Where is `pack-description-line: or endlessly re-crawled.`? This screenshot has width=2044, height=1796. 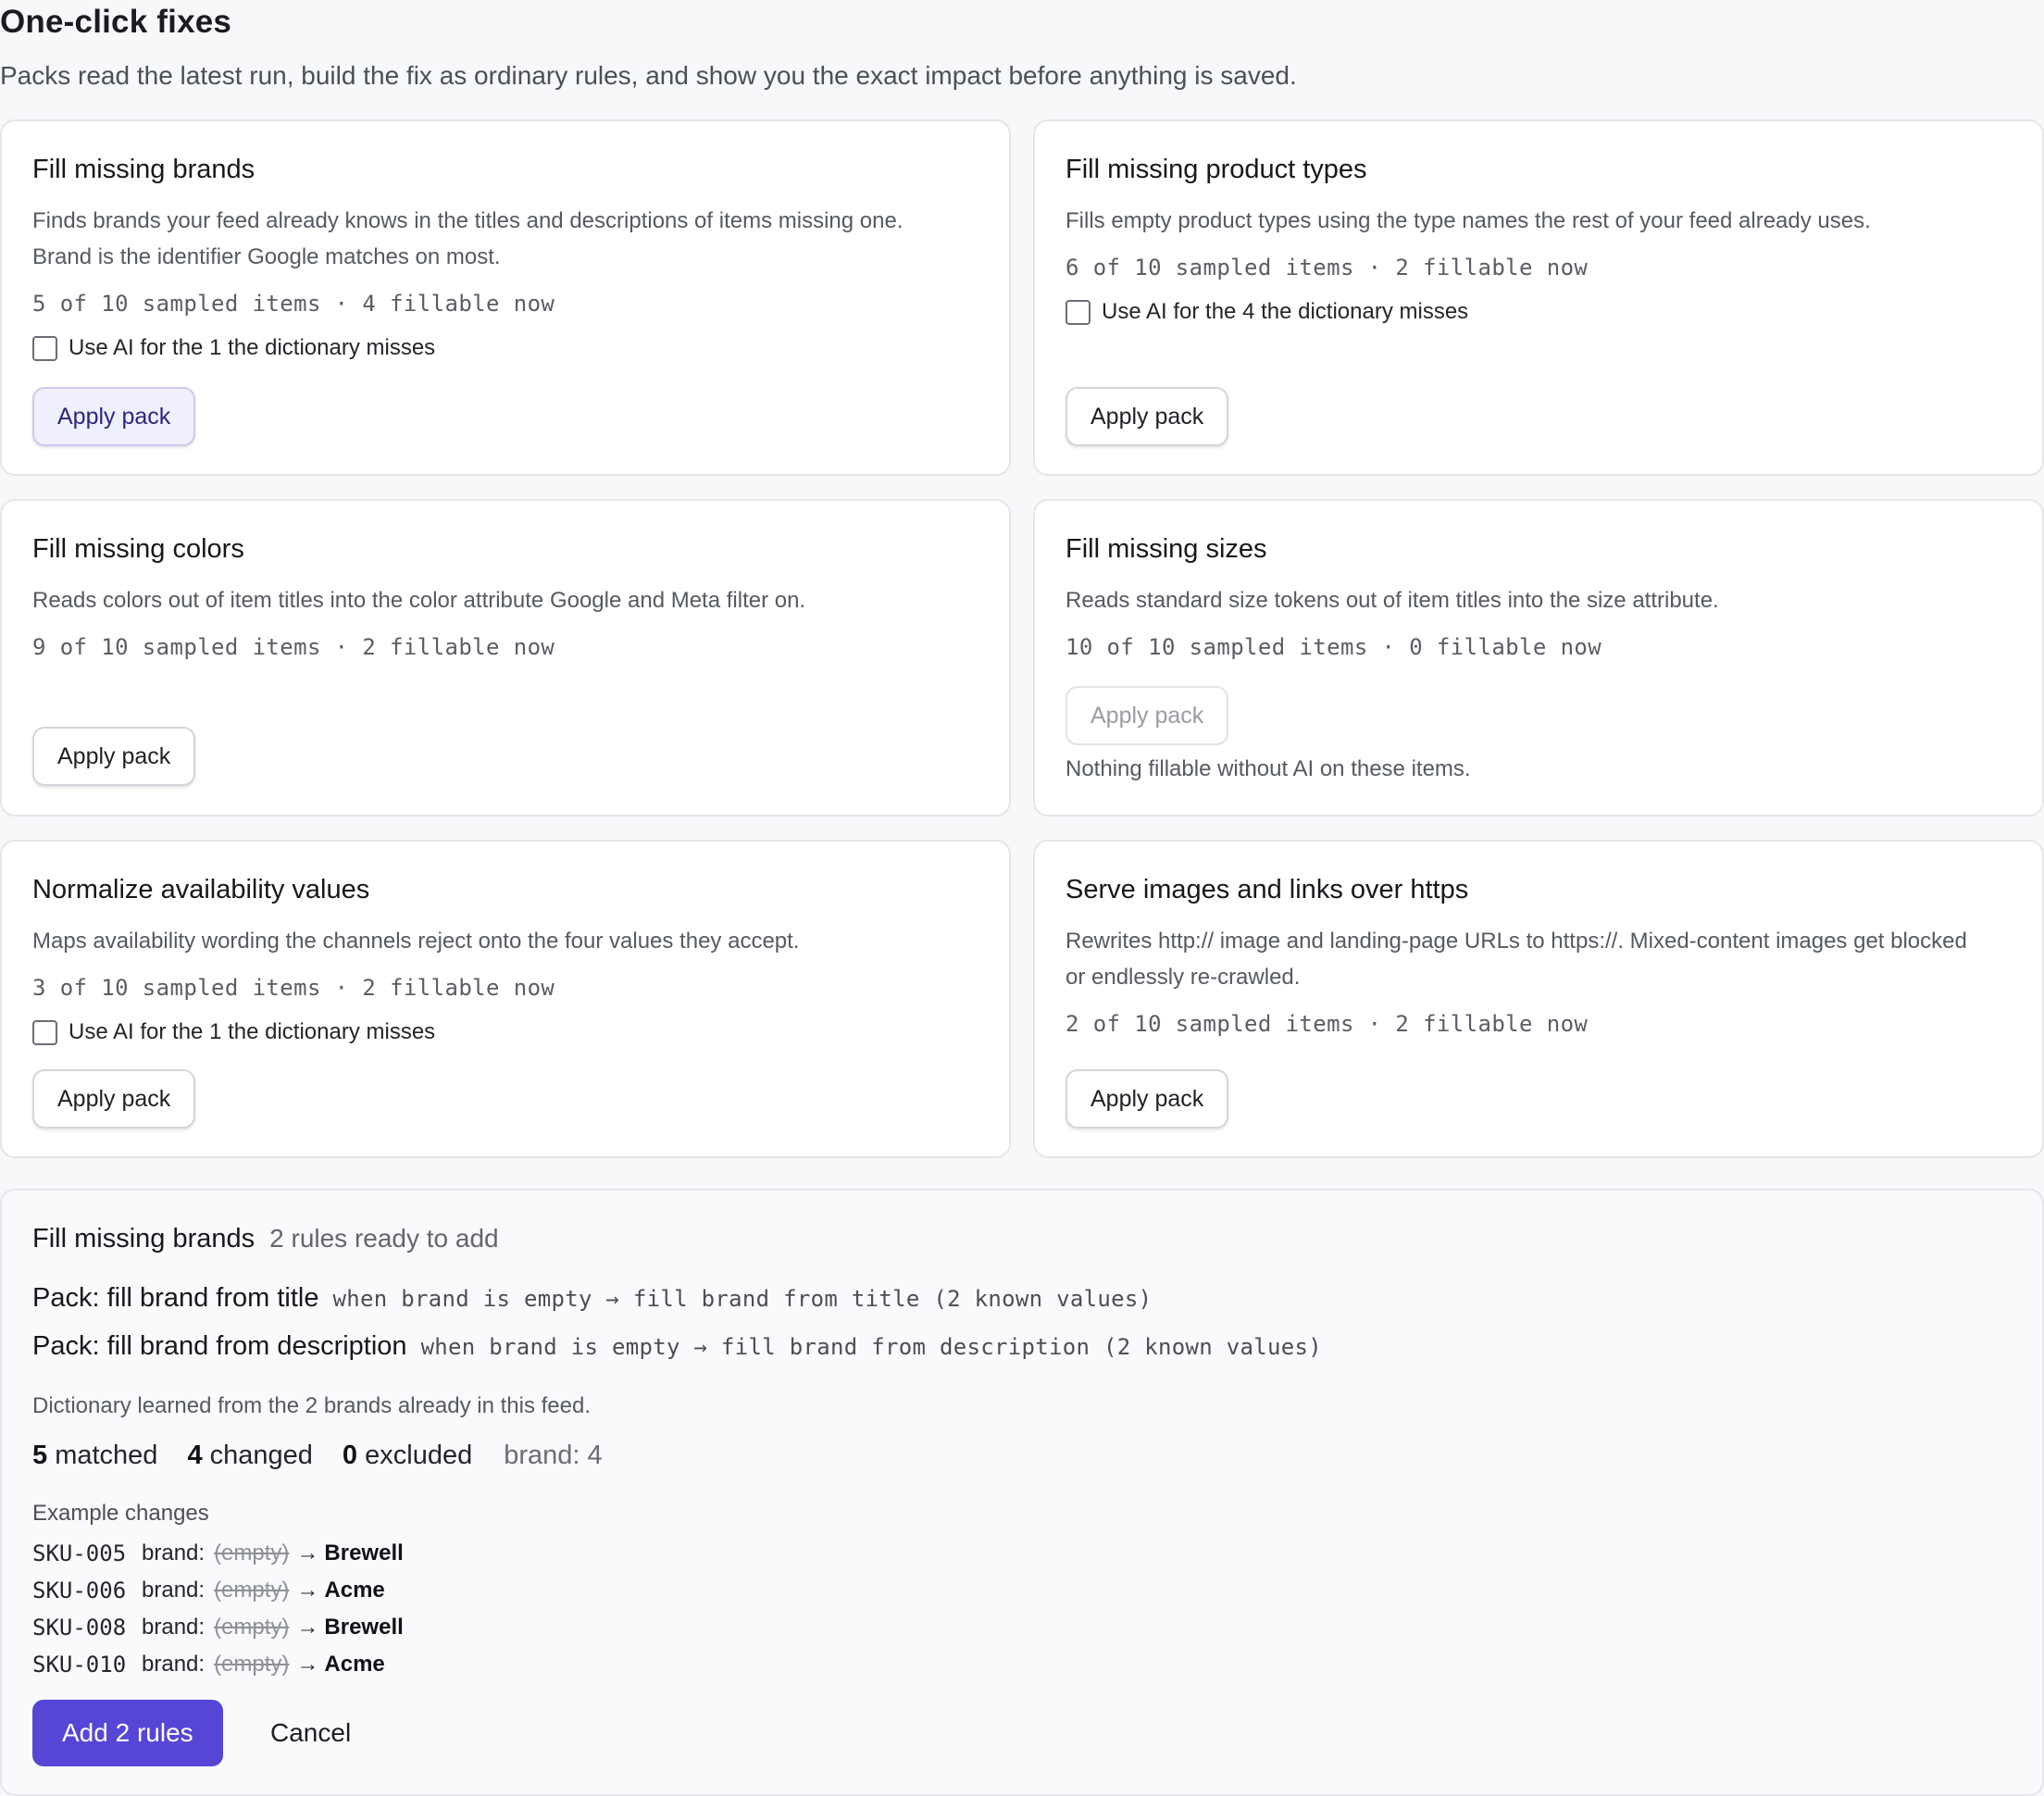 pack-description-line: or endlessly re-crawled. is located at coordinates (1183, 978).